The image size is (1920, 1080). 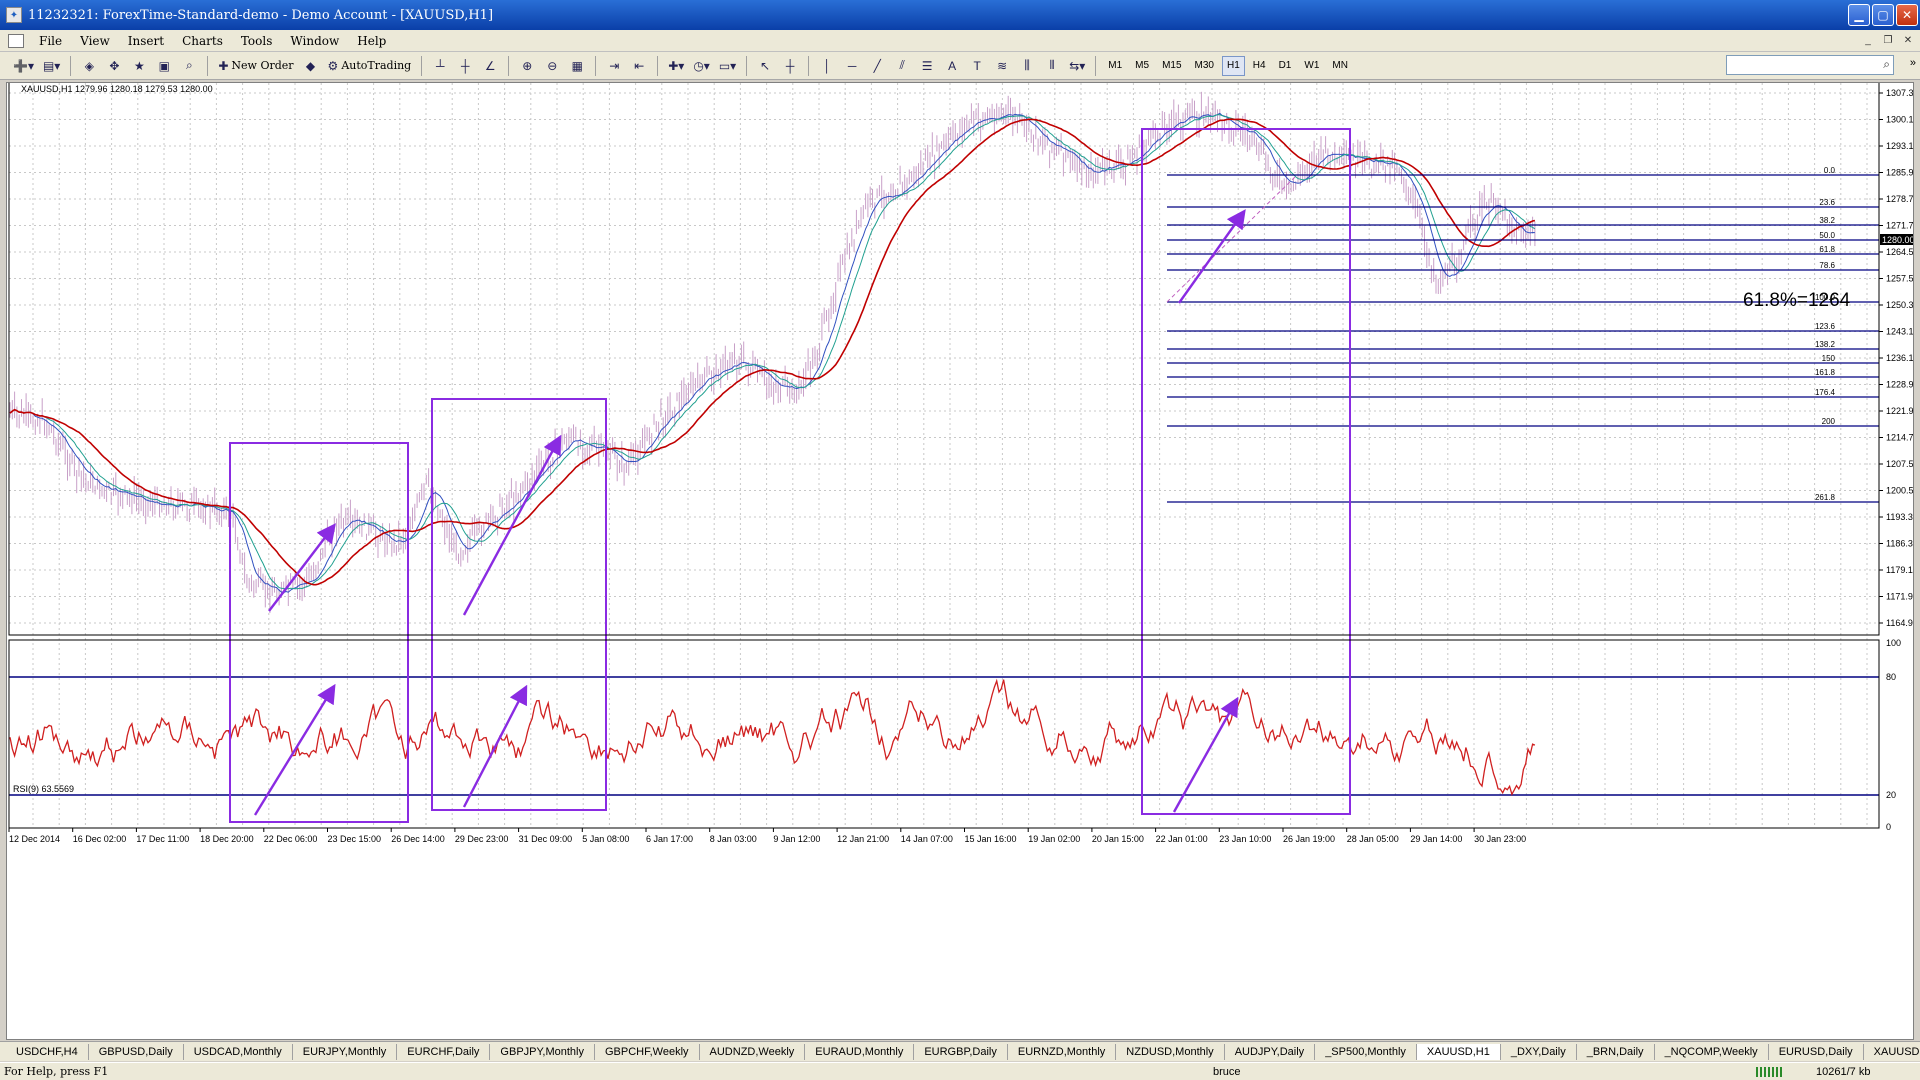 What do you see at coordinates (546, 839) in the screenshot?
I see `time-tick-label: 31 Dec 09:00` at bounding box center [546, 839].